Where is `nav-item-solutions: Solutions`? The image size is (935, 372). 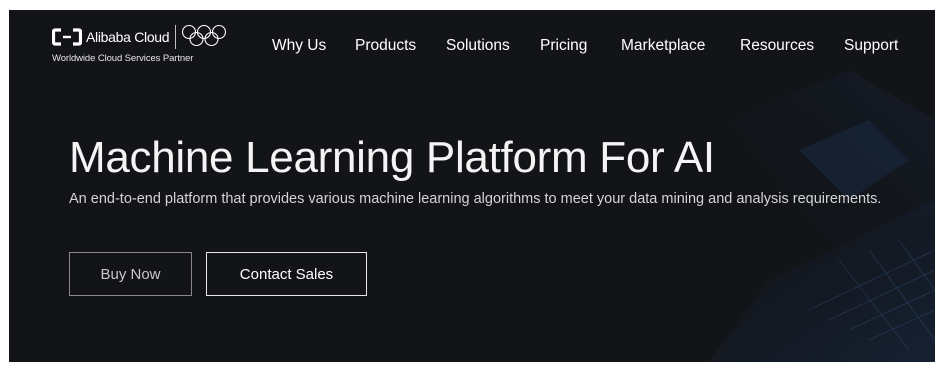
nav-item-solutions: Solutions is located at coordinates (478, 46).